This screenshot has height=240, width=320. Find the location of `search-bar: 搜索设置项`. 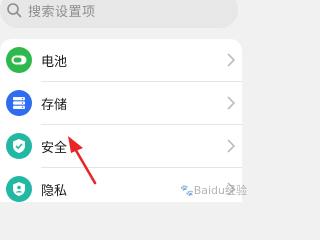

search-bar: 搜索设置项 is located at coordinates (119, 14).